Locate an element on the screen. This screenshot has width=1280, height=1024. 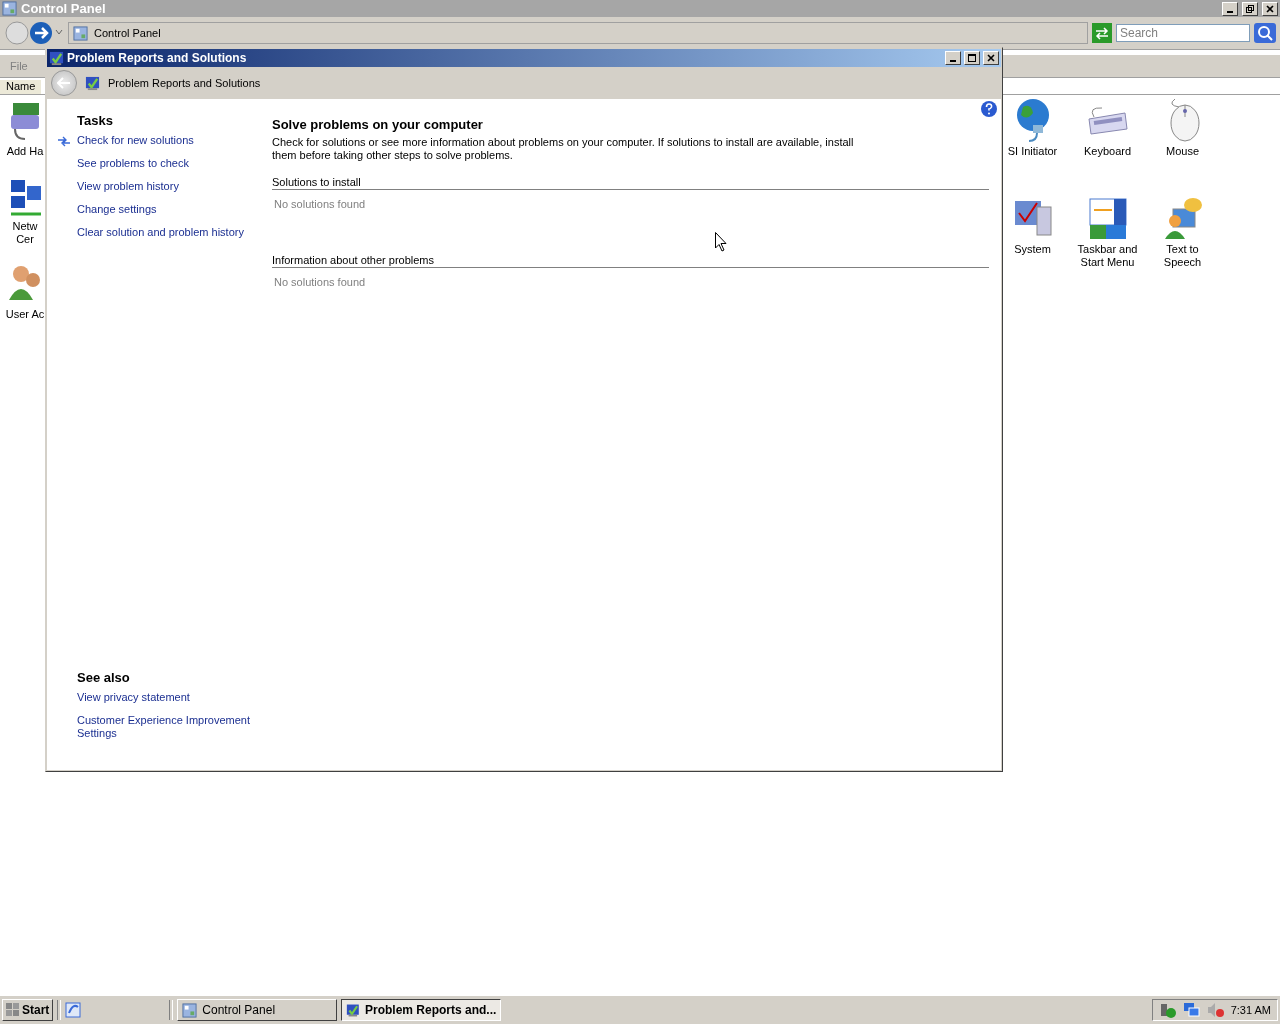
help-icon is located at coordinates (989, 109).